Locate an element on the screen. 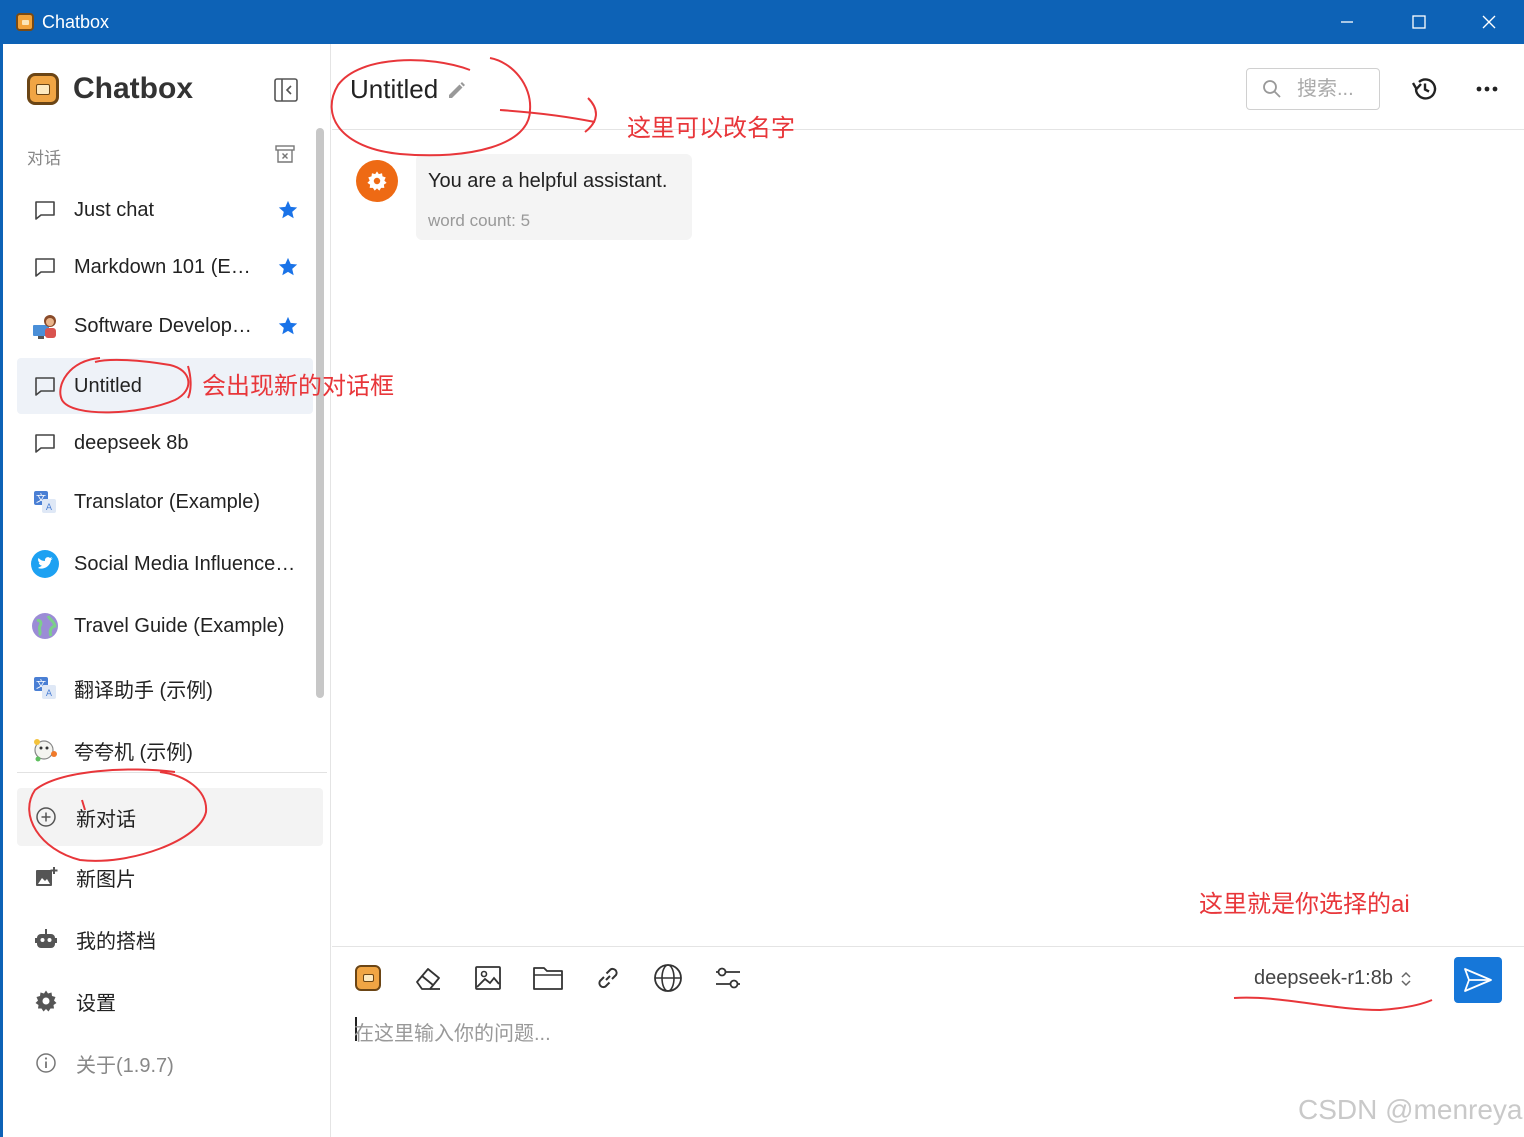 This screenshot has width=1524, height=1137. conversation-item-translator: 文 A Translator (Example) is located at coordinates (165, 502).